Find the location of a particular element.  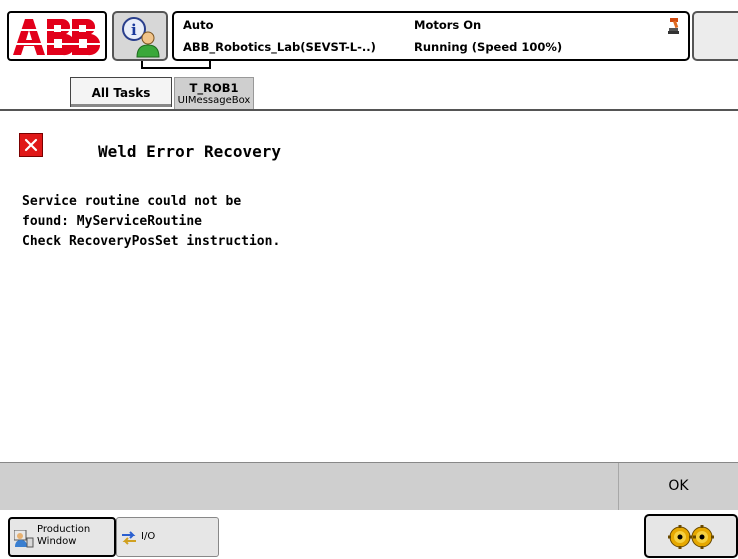

operating-mode: Auto is located at coordinates (198, 25).